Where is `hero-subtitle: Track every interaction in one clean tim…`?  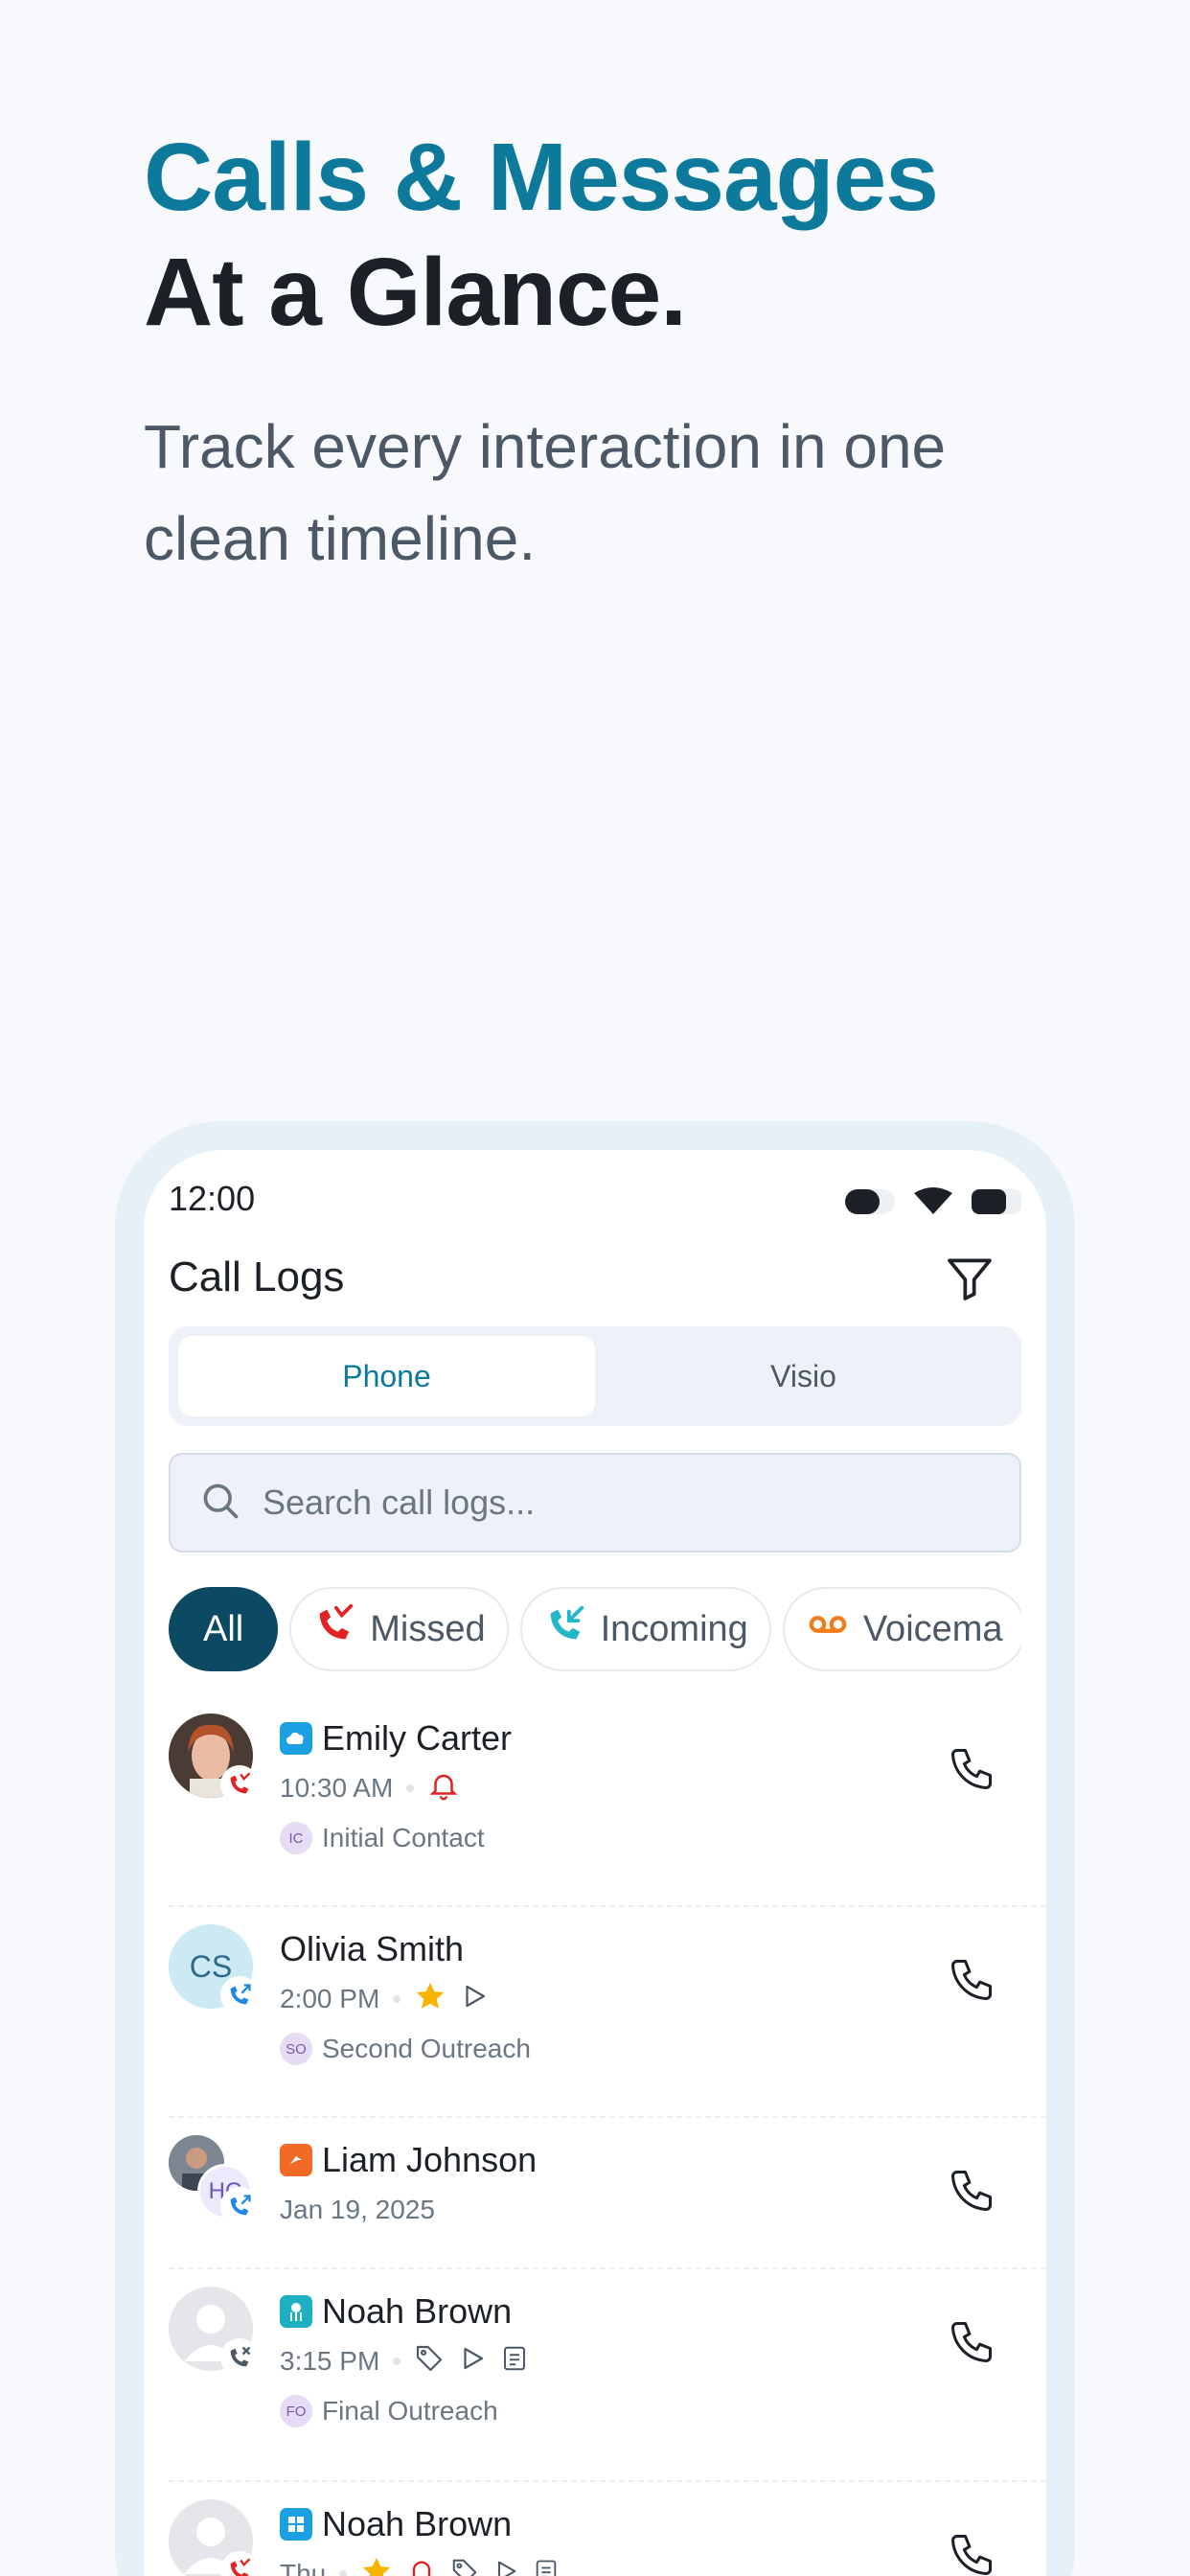
hero-subtitle: Track every interaction in one clean tim… is located at coordinates (545, 492).